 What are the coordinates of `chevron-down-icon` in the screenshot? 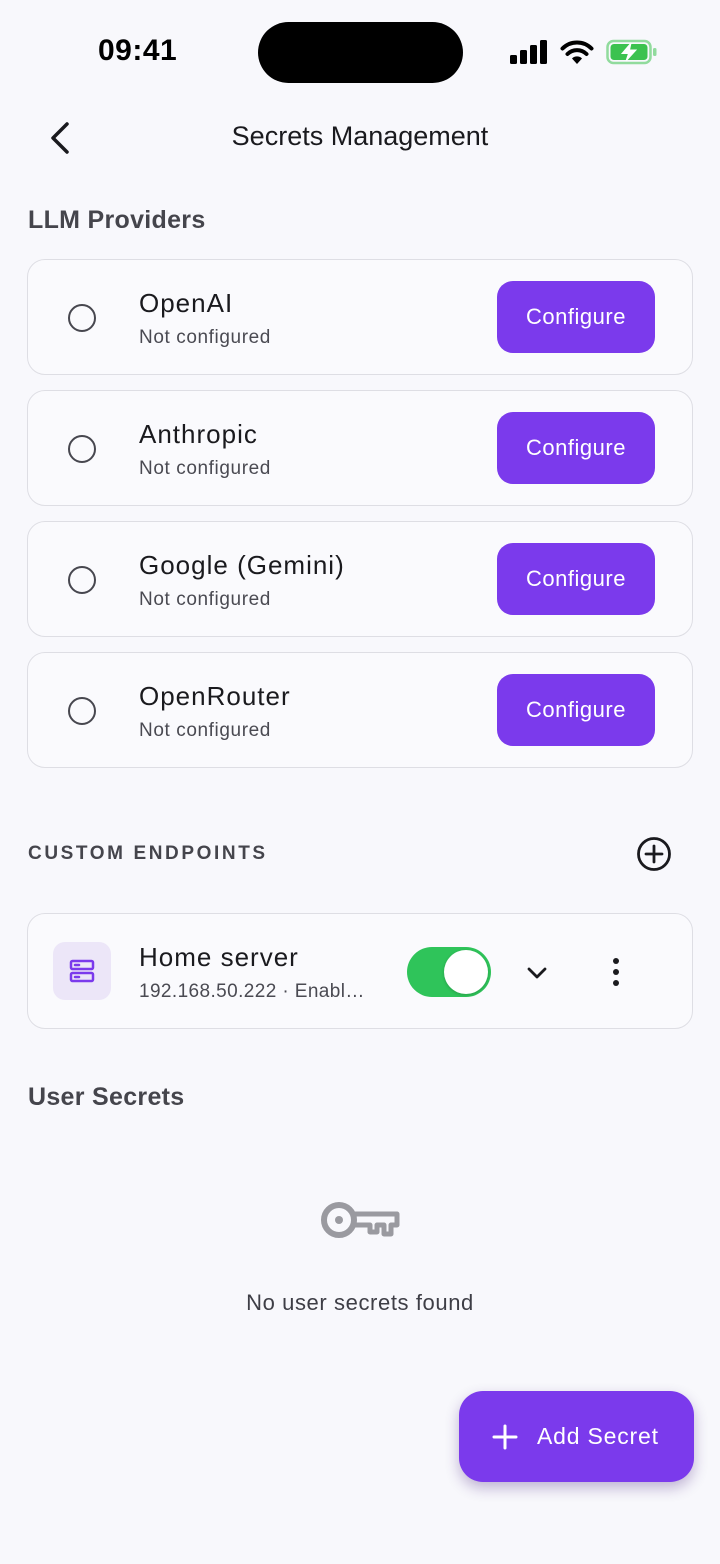 It's located at (537, 973).